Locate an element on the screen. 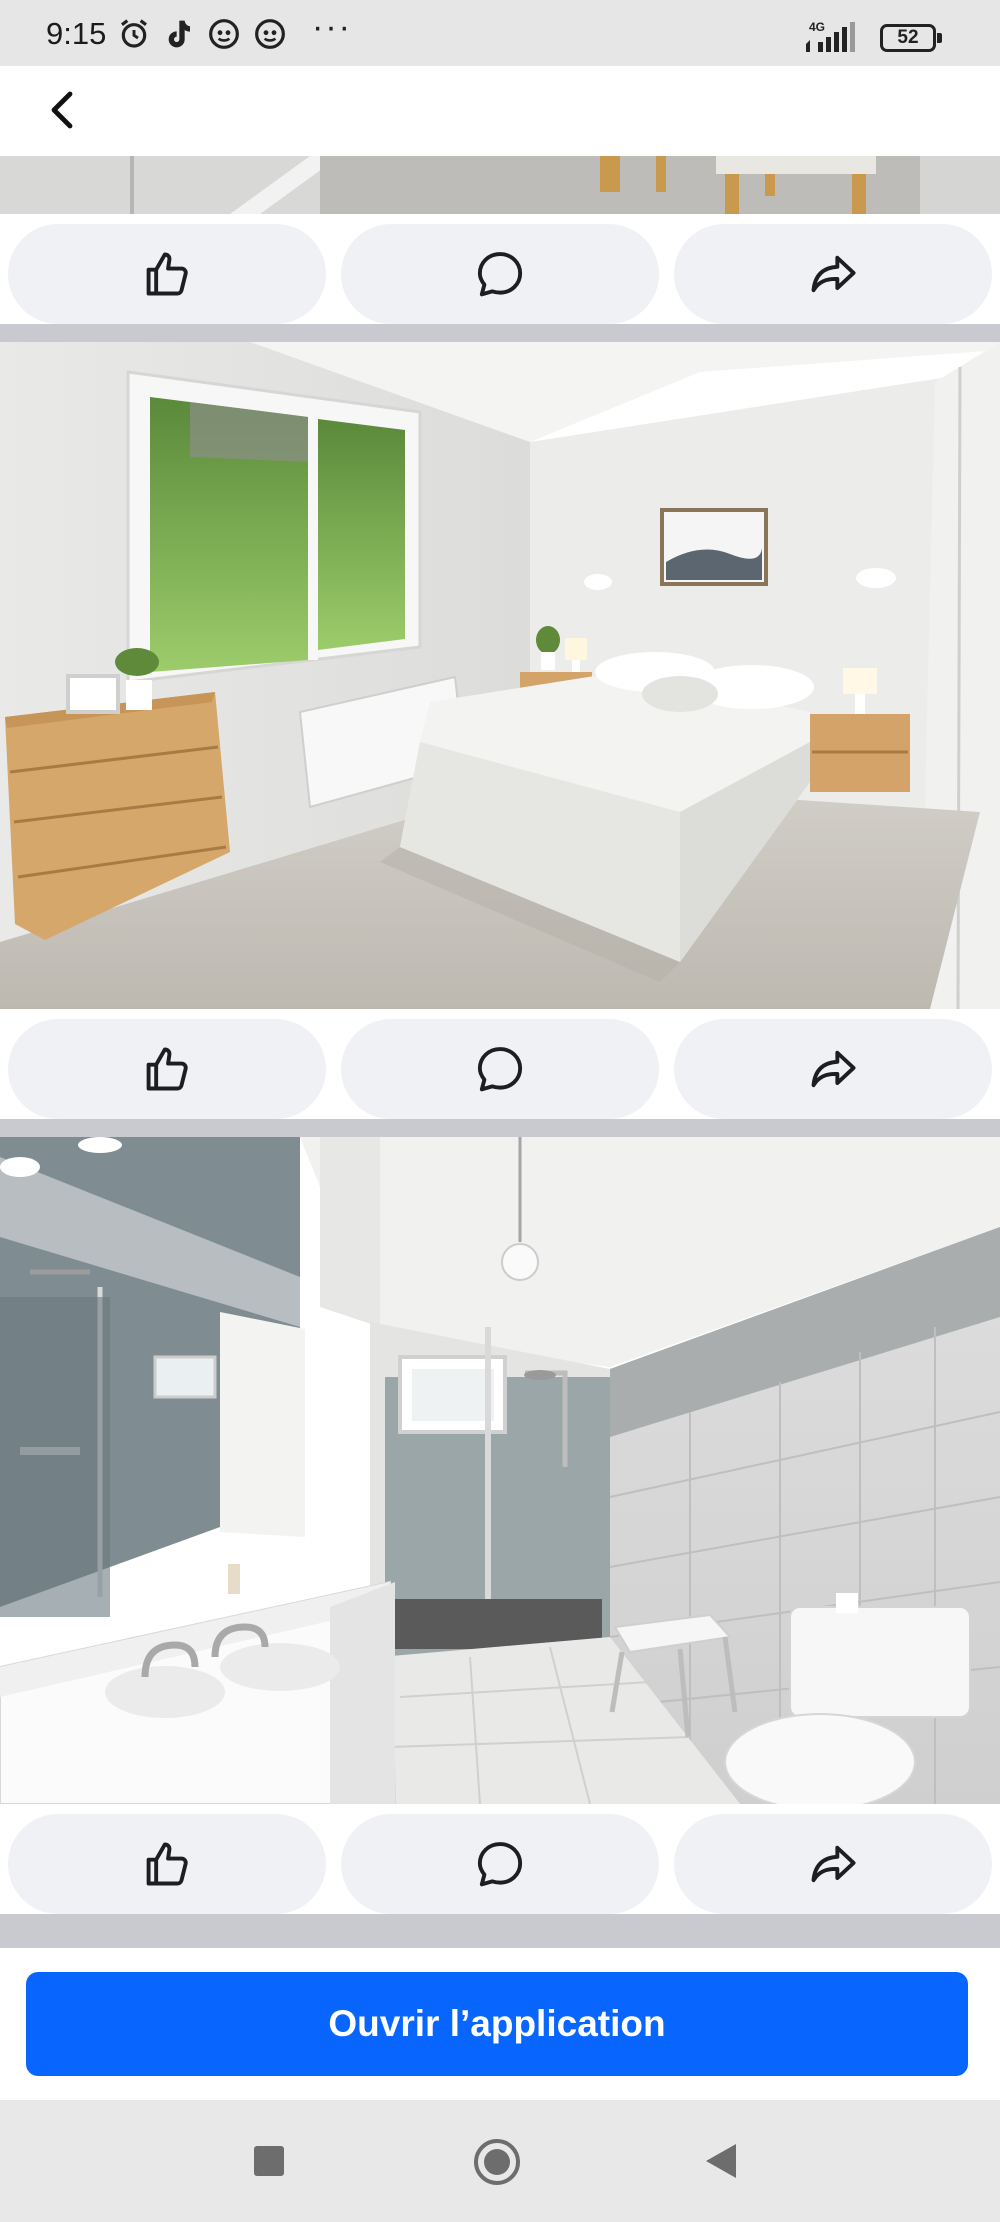 This screenshot has height=2222, width=1000. post-3-actions is located at coordinates (500, 1859).